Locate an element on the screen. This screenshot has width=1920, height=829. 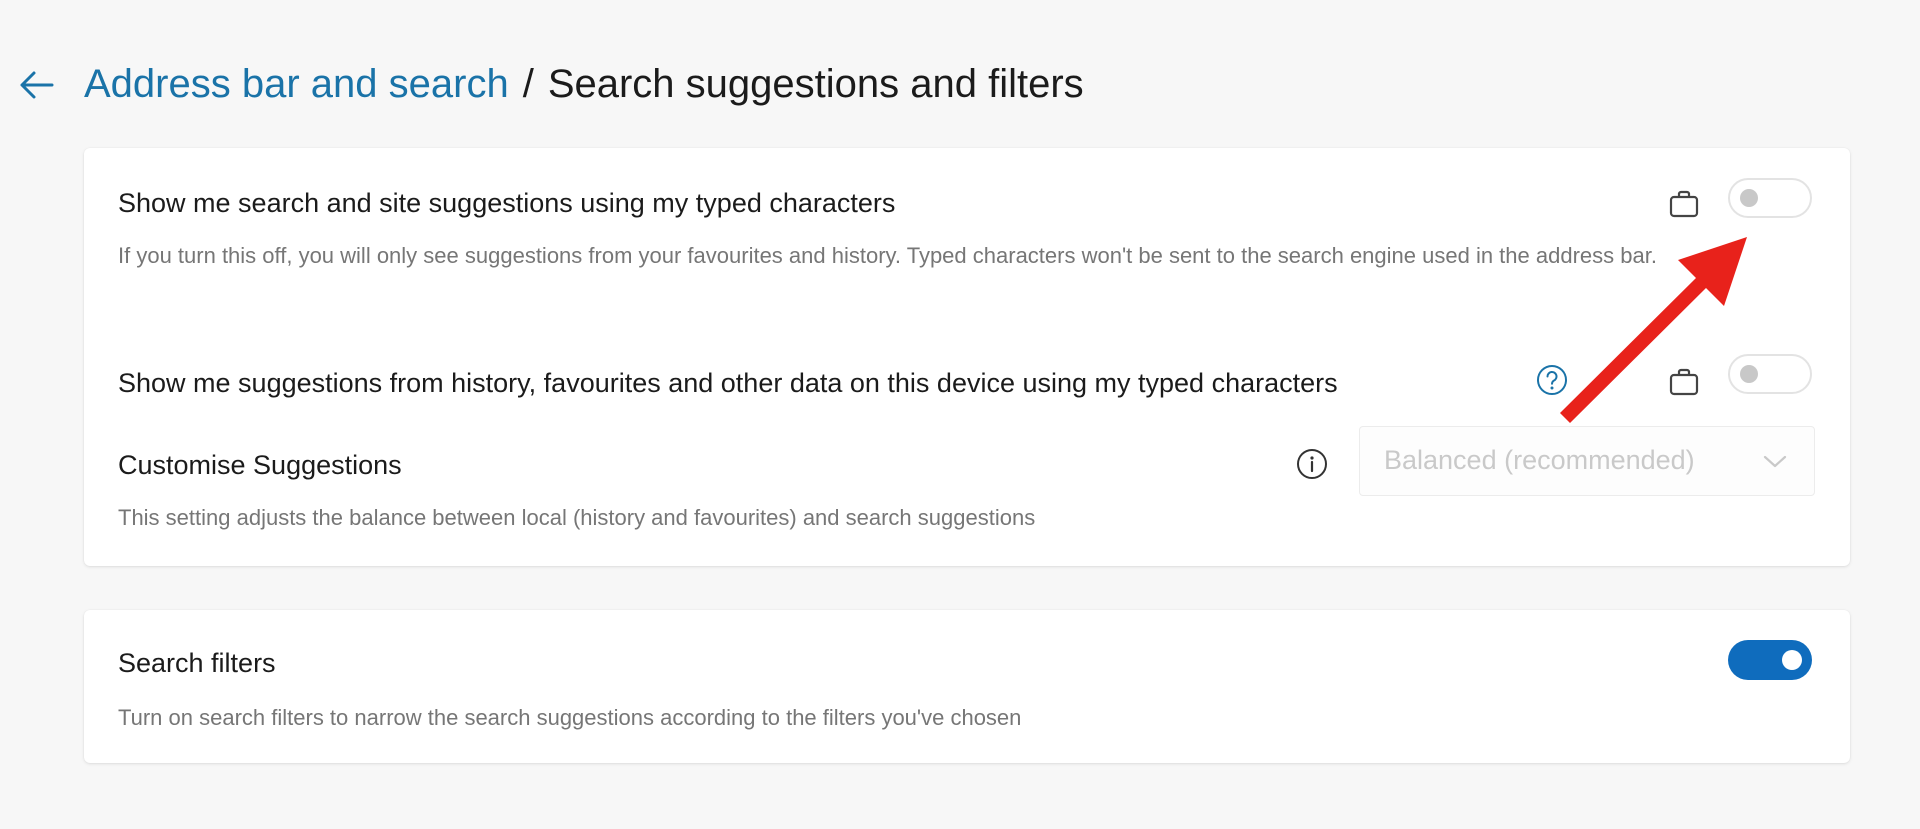
breadcrumb-parent-link: Address bar and search is located at coordinates (296, 84).